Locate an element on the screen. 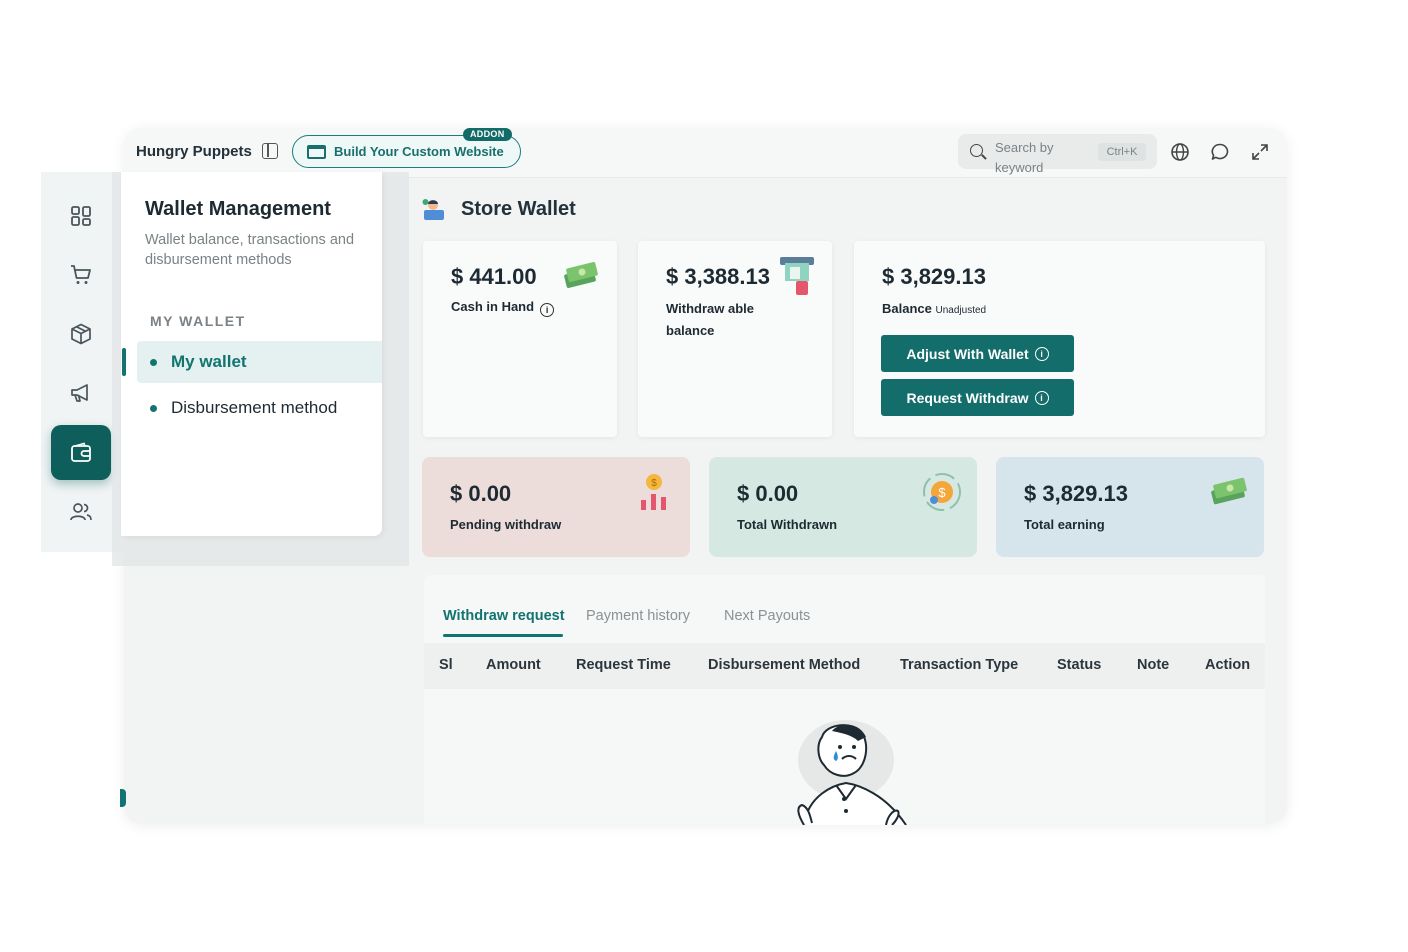  column-header: Sl is located at coordinates (446, 665).